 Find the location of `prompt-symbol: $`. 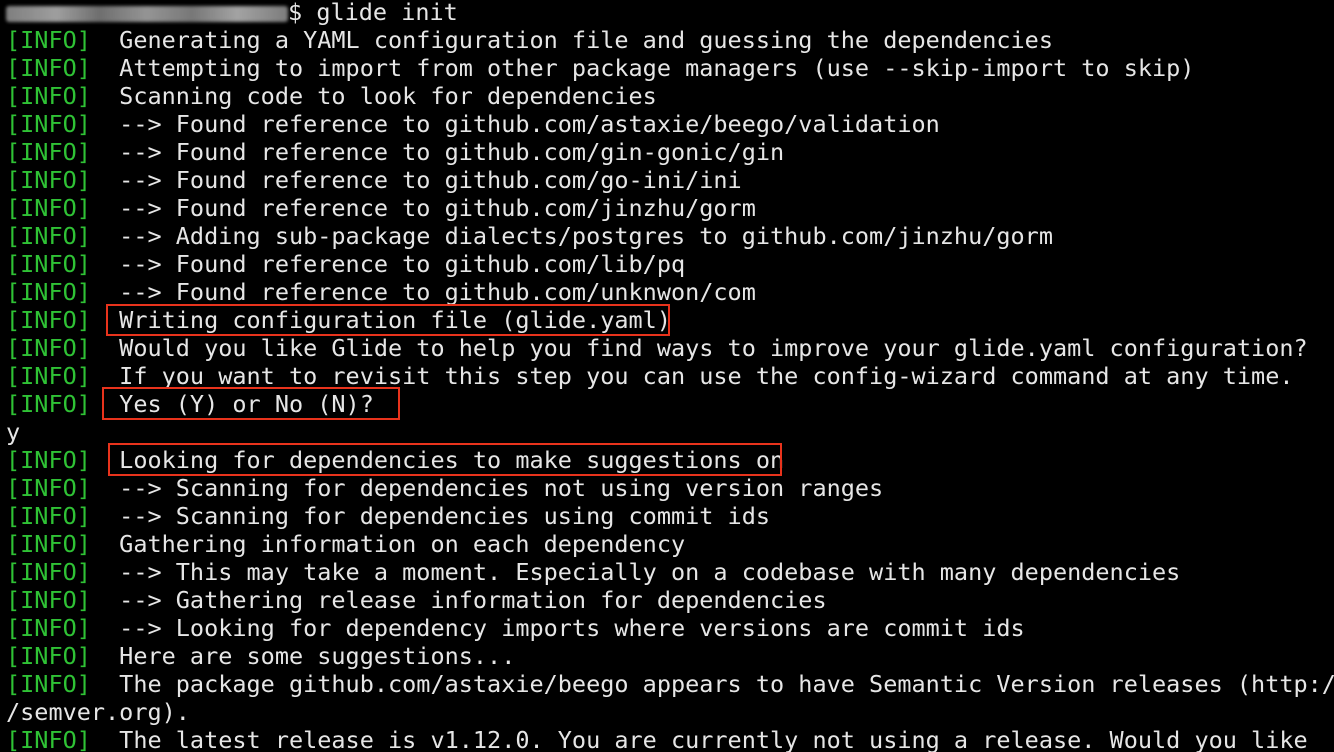

prompt-symbol: $ is located at coordinates (295, 13).